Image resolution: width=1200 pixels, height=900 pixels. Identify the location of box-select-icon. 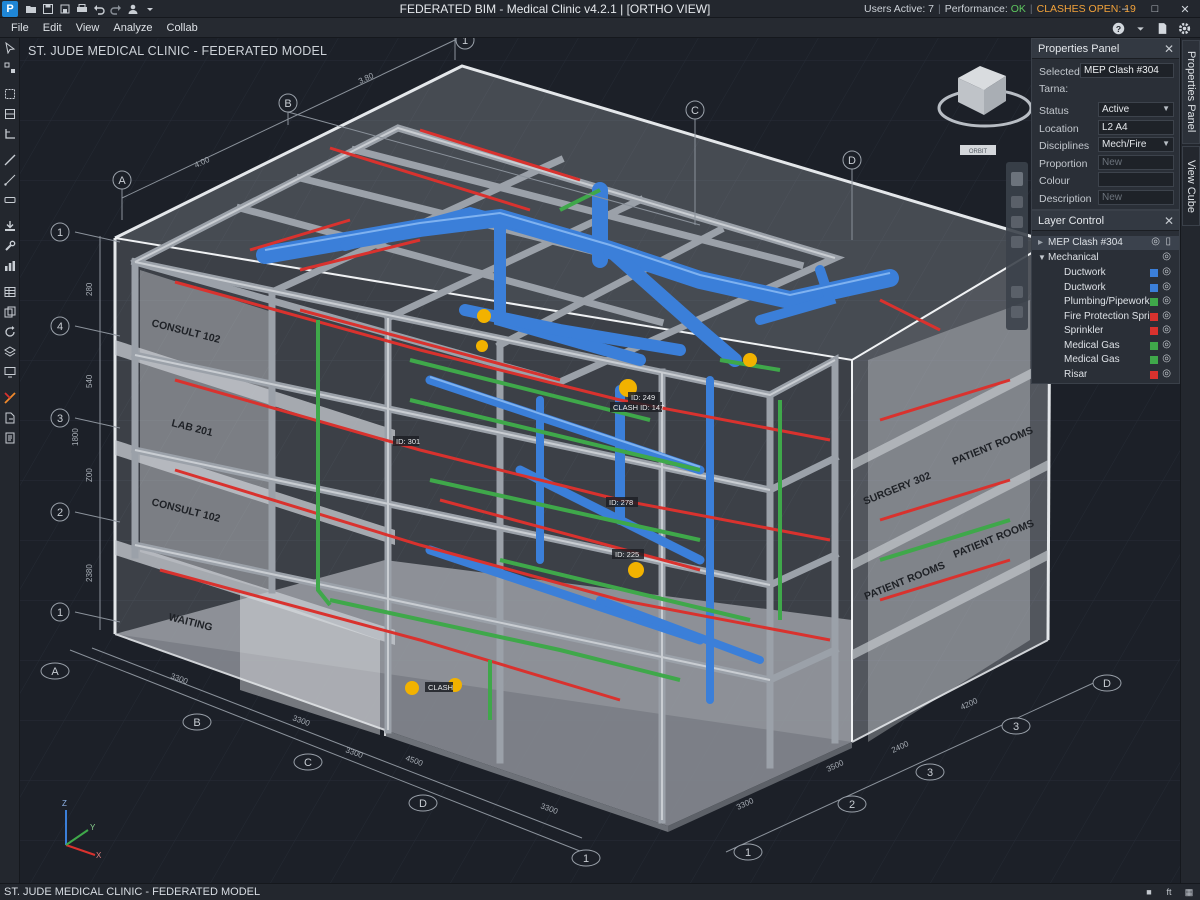
(10, 94).